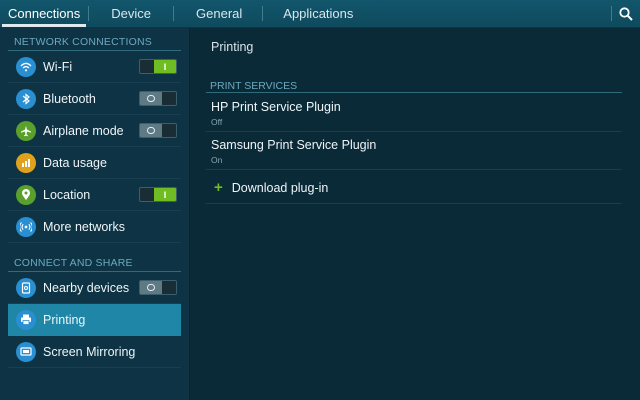  What do you see at coordinates (67, 194) in the screenshot?
I see `sidebar-item-label: Location` at bounding box center [67, 194].